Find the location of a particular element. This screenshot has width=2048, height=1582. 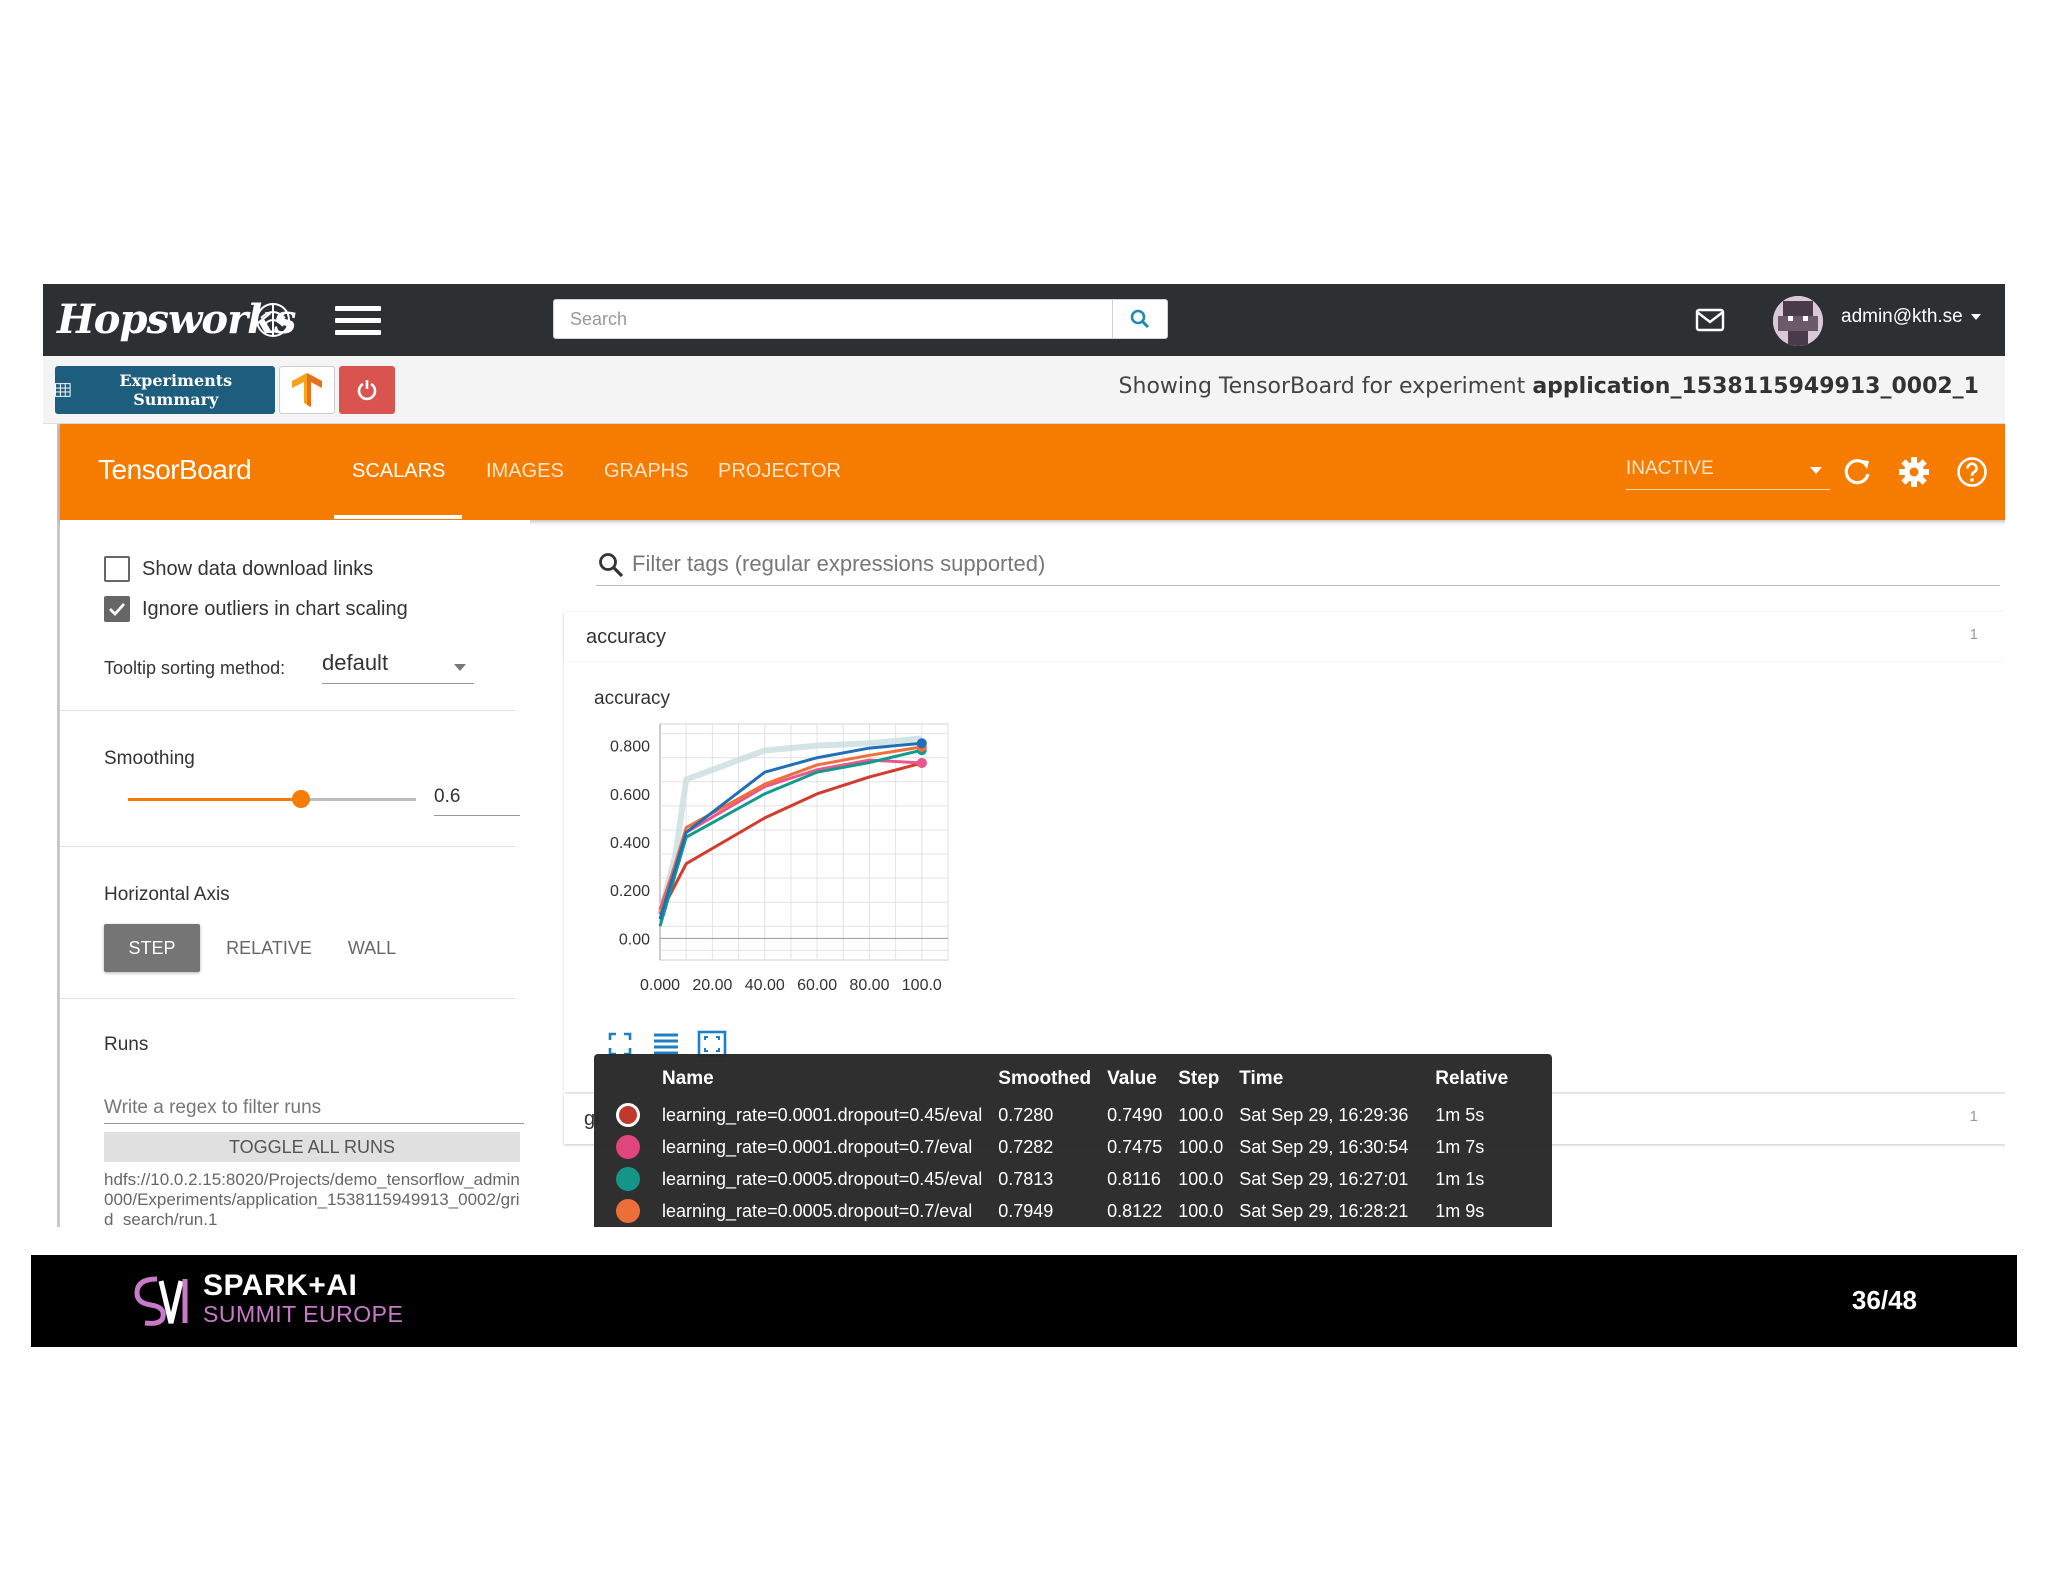

toggle-all-runs-button: TOGGLE ALL RUNS is located at coordinates (312, 1147).